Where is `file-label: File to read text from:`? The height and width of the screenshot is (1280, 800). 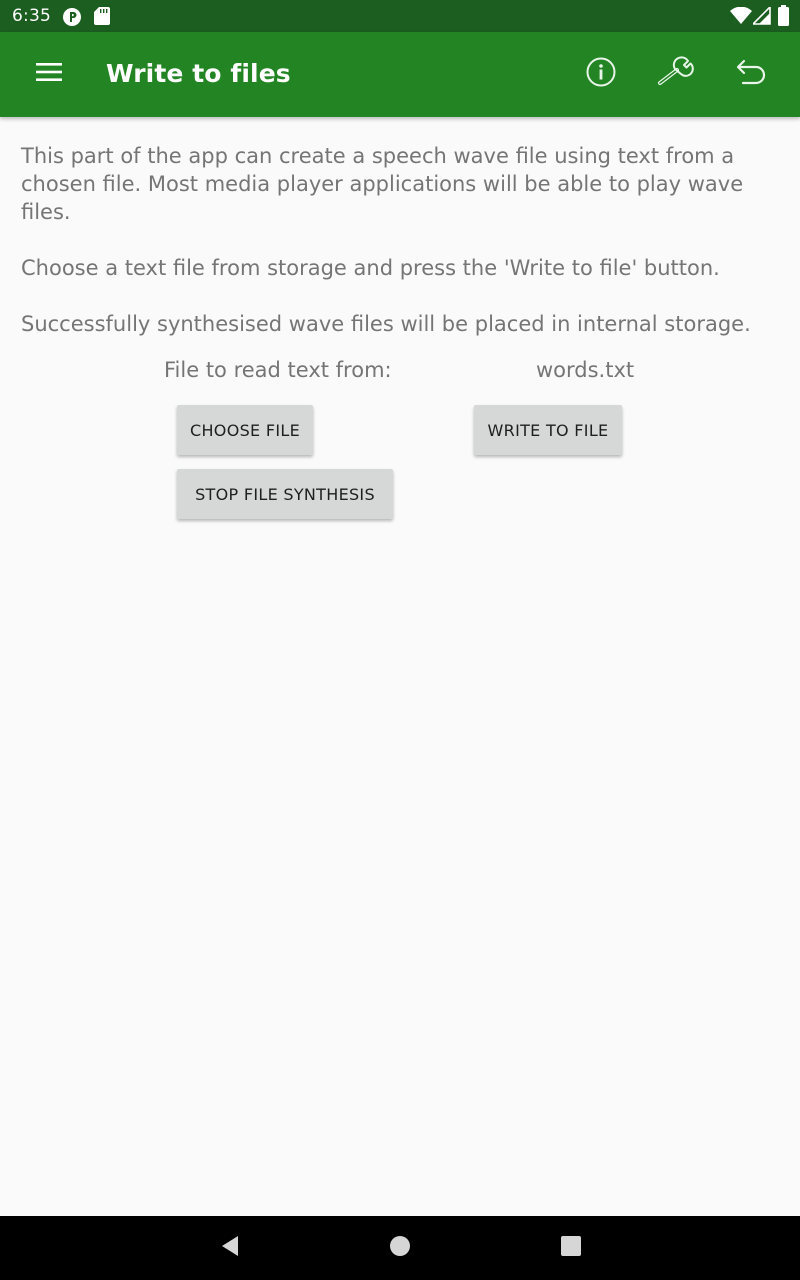 file-label: File to read text from: is located at coordinates (278, 370).